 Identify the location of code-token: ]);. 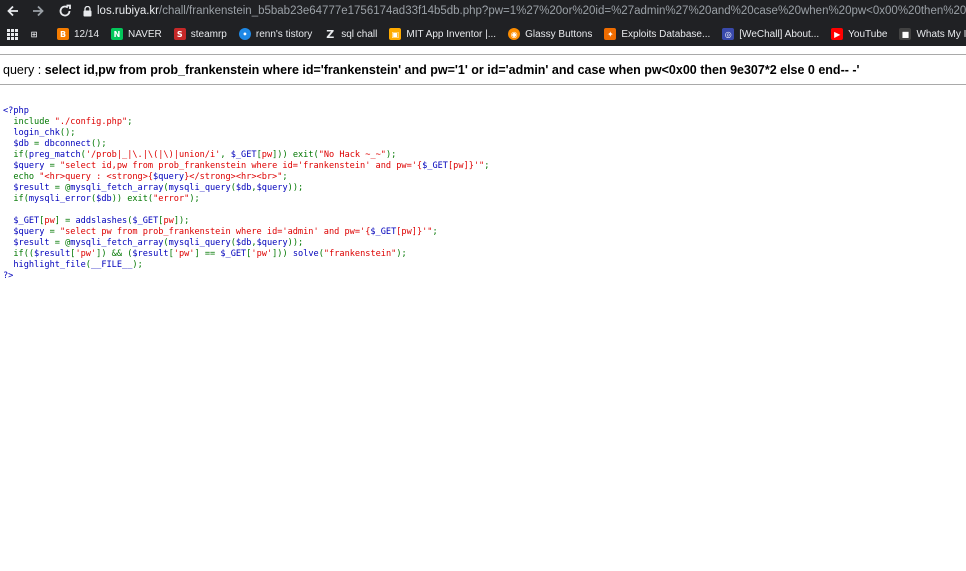
(181, 221).